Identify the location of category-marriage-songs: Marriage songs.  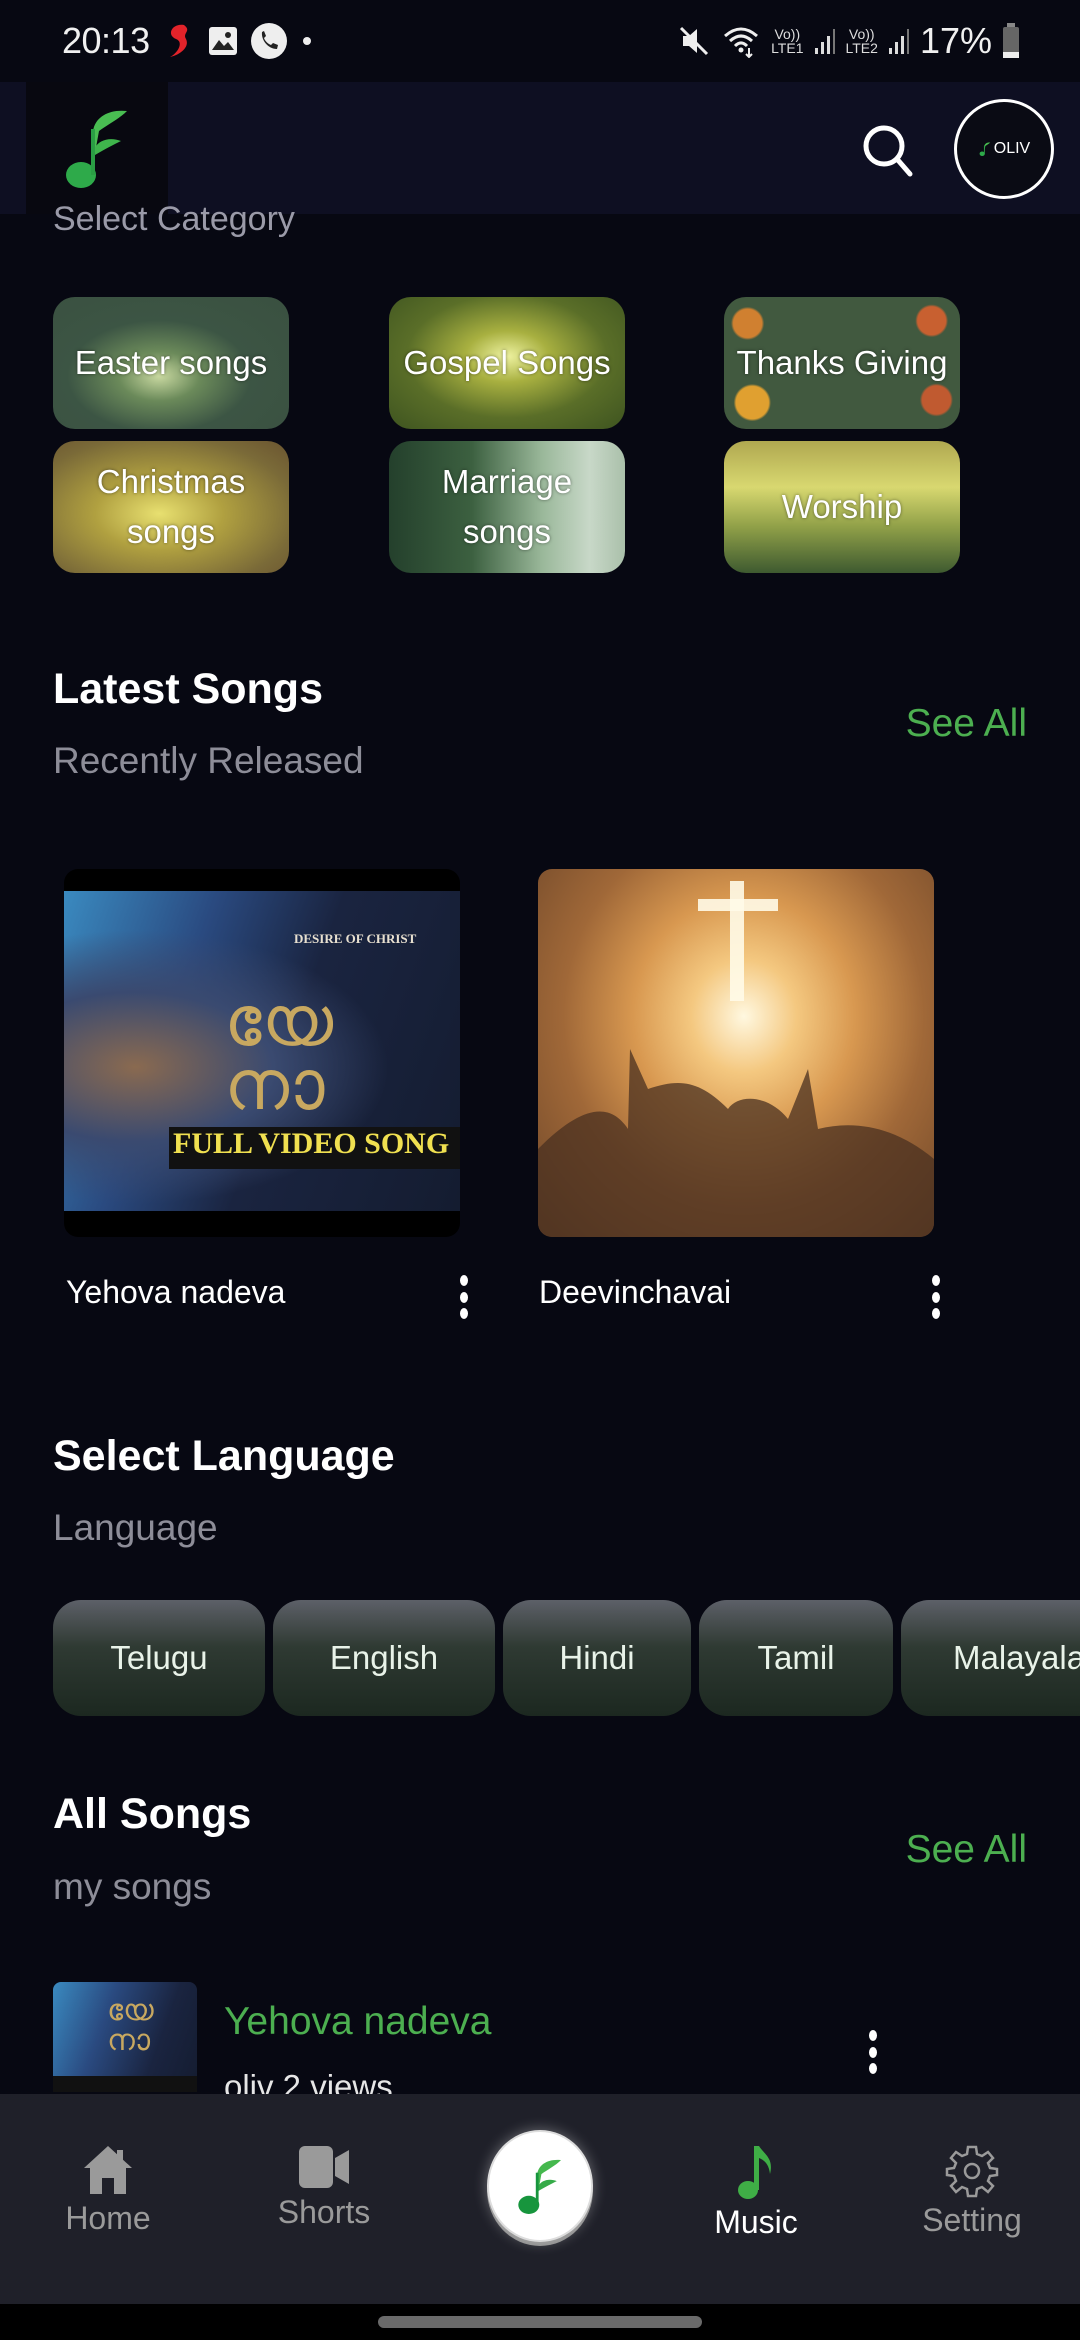
(507, 507).